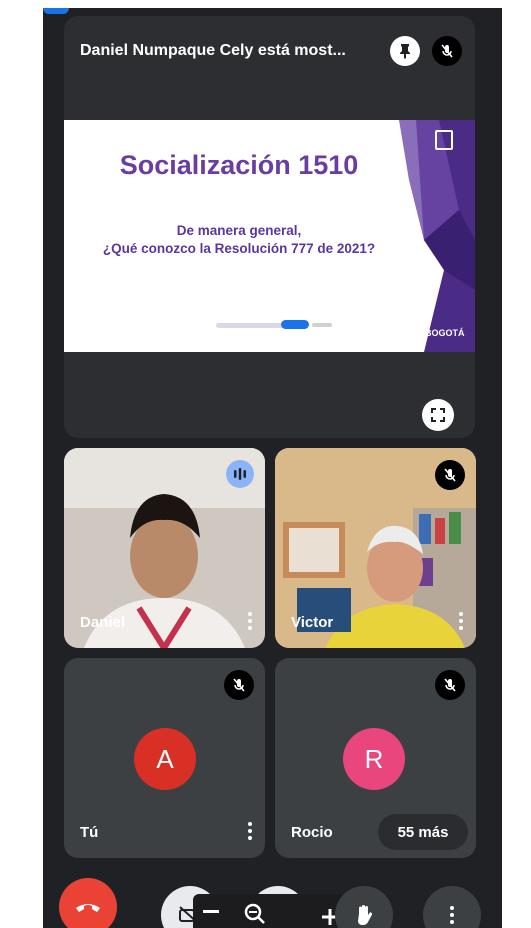 This screenshot has width=531, height=928. I want to click on more-options-button, so click(452, 907).